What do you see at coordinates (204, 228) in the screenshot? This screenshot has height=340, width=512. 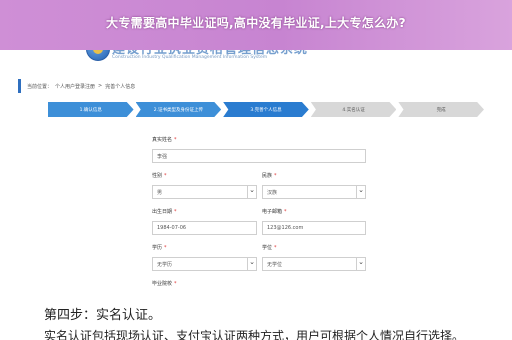 I see `birth-date-input: 1984-07-06` at bounding box center [204, 228].